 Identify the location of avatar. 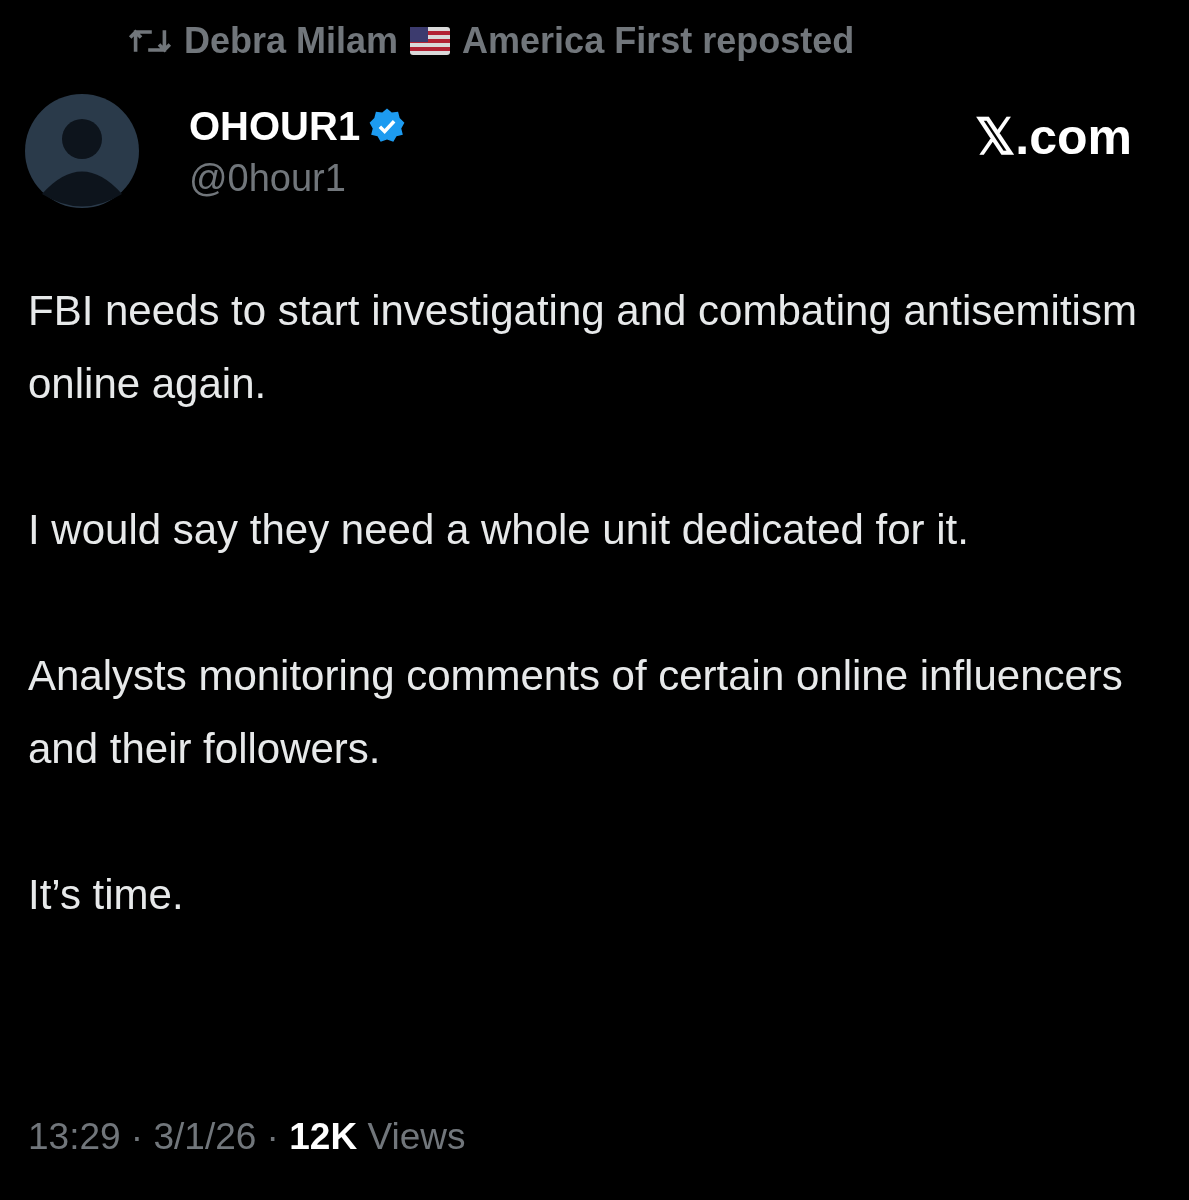
(82, 151).